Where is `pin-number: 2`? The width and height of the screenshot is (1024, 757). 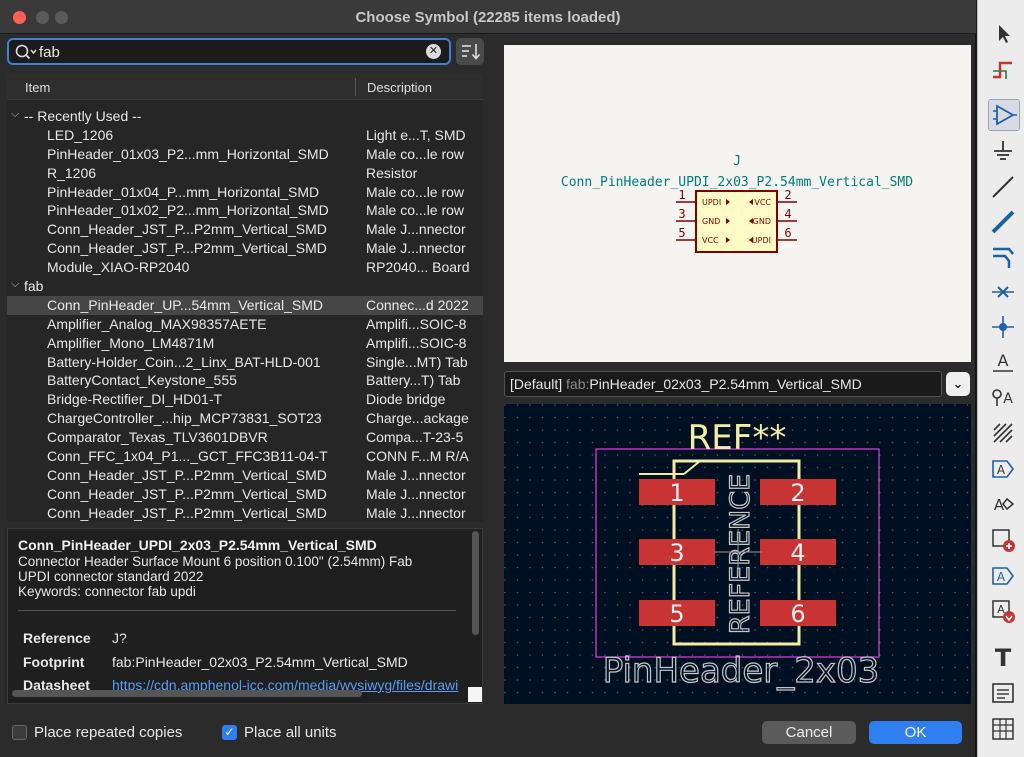
pin-number: 2 is located at coordinates (787, 195).